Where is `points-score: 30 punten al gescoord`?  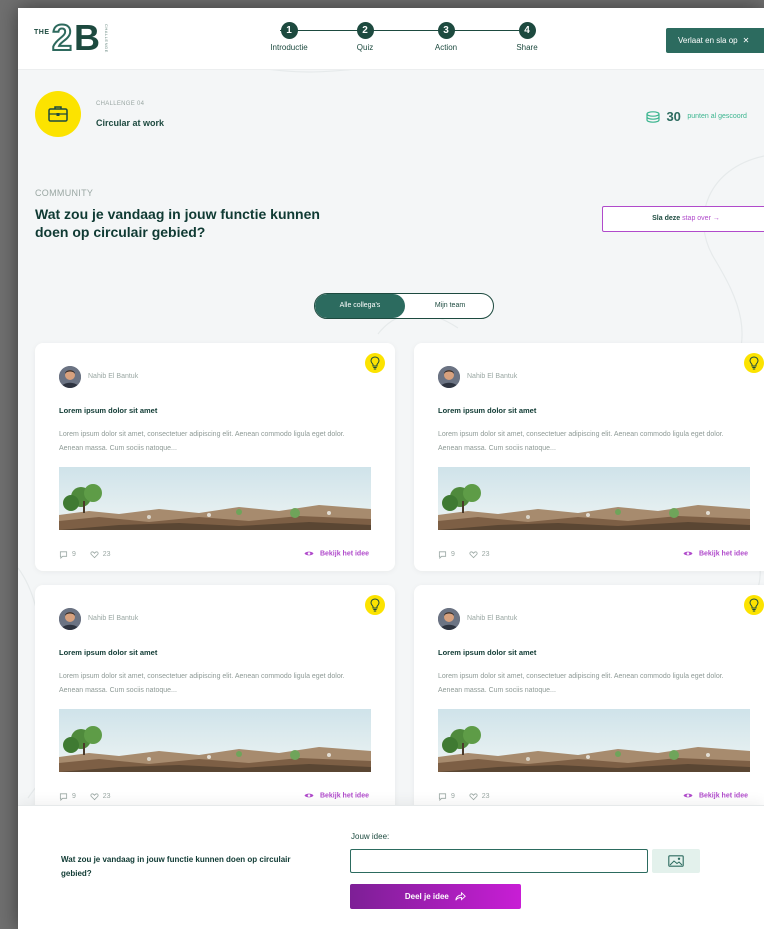
points-score: 30 punten al gescoord is located at coordinates (705, 116).